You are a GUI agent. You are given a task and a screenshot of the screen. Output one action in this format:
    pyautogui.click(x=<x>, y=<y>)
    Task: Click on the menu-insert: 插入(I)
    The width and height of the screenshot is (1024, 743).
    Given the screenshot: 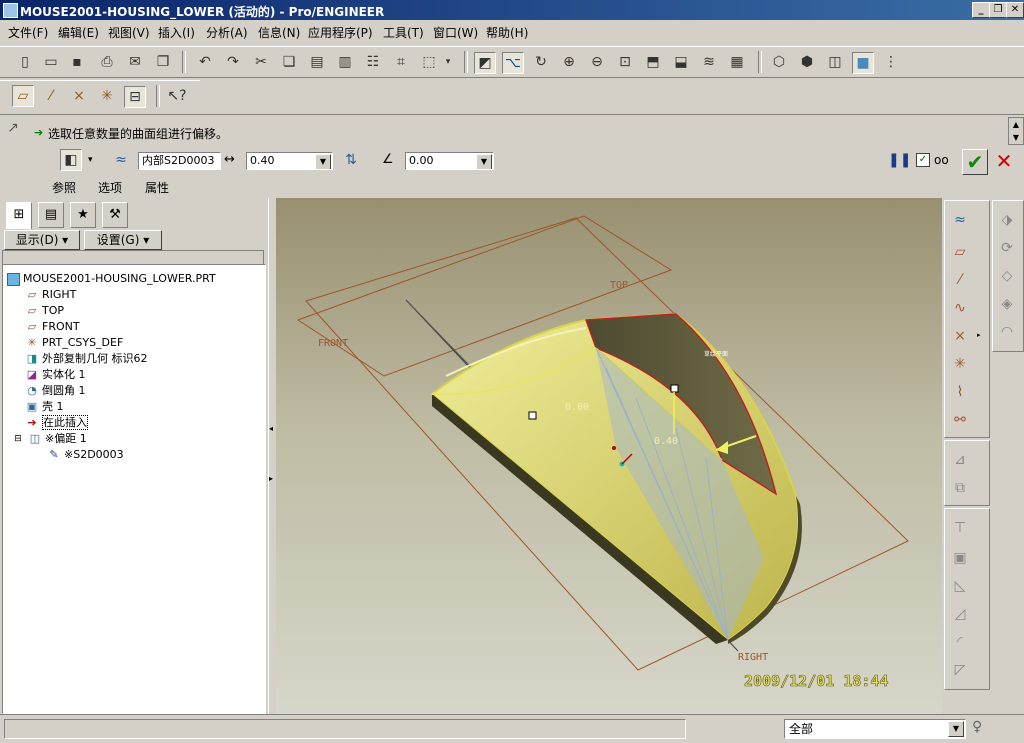 What is the action you would take?
    pyautogui.click(x=176, y=32)
    